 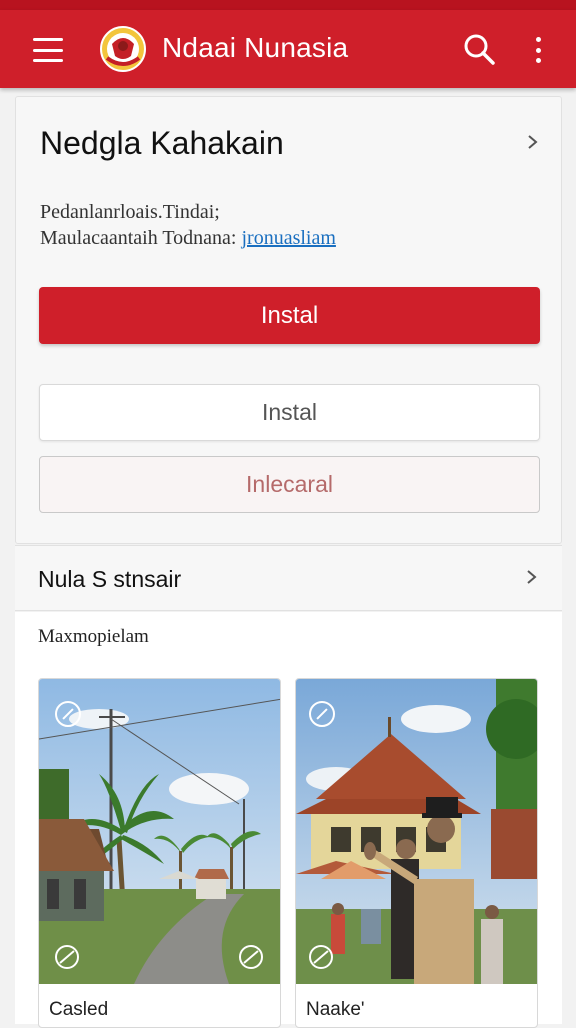 I want to click on info-link: jronuasliam, so click(x=288, y=238).